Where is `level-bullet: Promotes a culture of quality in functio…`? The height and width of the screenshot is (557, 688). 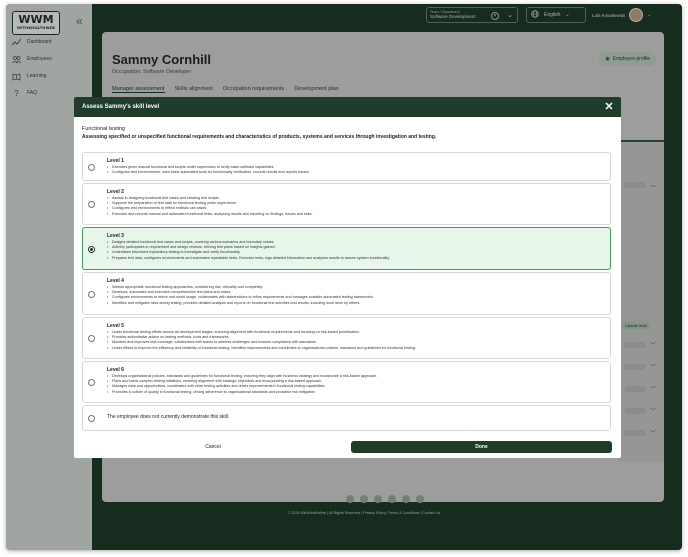
level-bullet: Promotes a culture of quality in functio… is located at coordinates (354, 392).